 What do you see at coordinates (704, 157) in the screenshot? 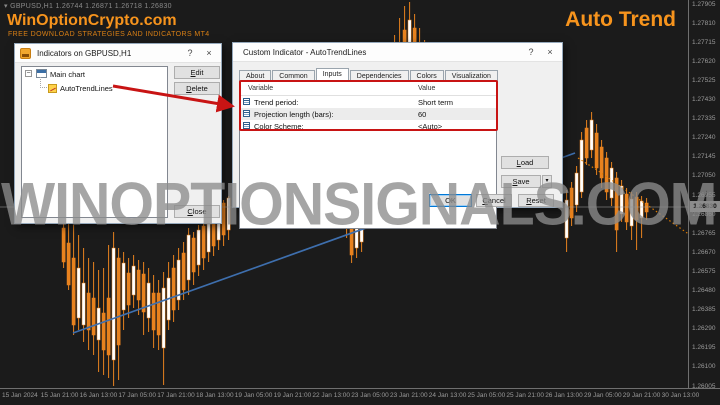
I see `price-axis-label: 1.27145` at bounding box center [704, 157].